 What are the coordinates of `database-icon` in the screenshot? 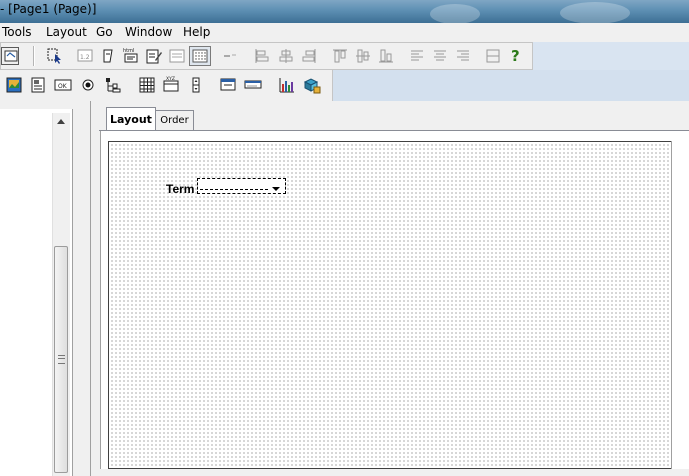 It's located at (312, 85).